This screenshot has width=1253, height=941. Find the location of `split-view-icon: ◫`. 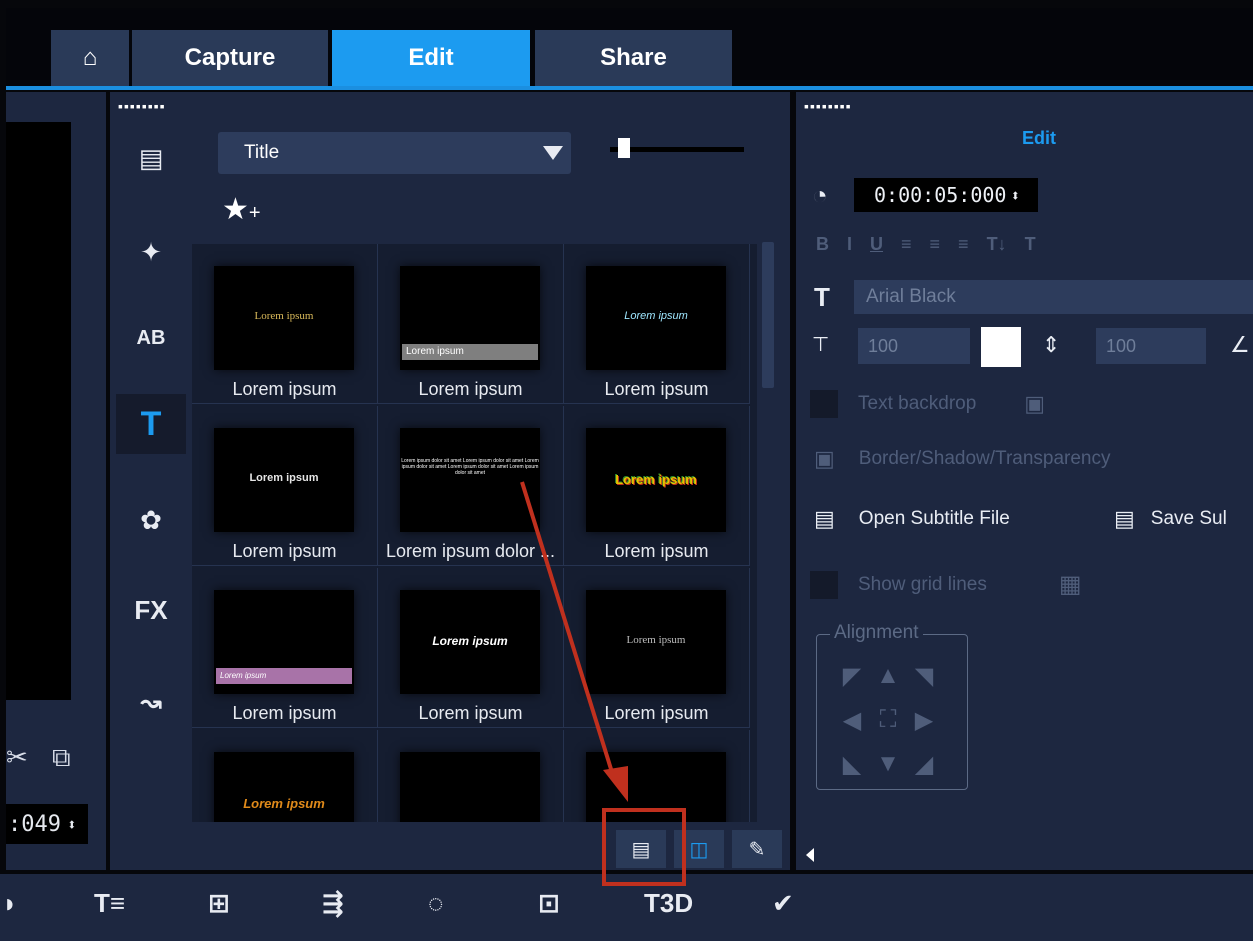

split-view-icon: ◫ is located at coordinates (699, 849).